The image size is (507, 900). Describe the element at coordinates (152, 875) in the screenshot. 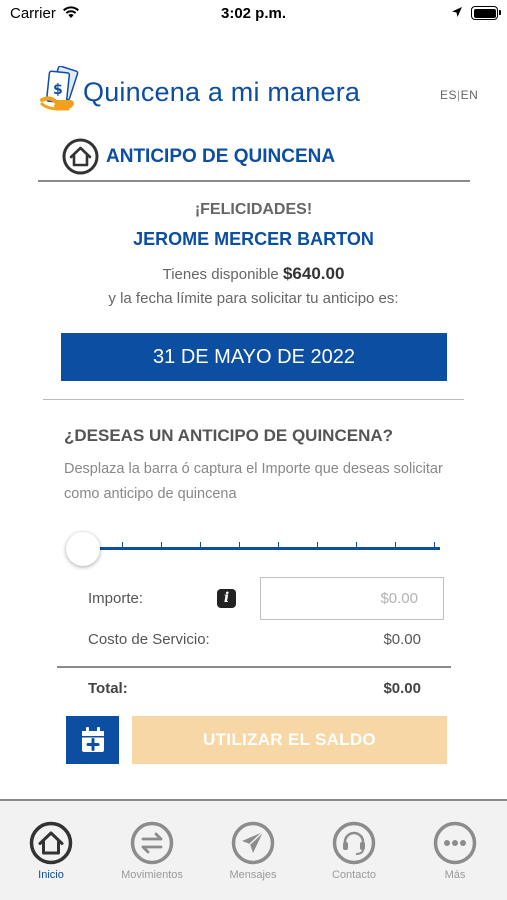

I see `tab-label: Movimientos` at that location.